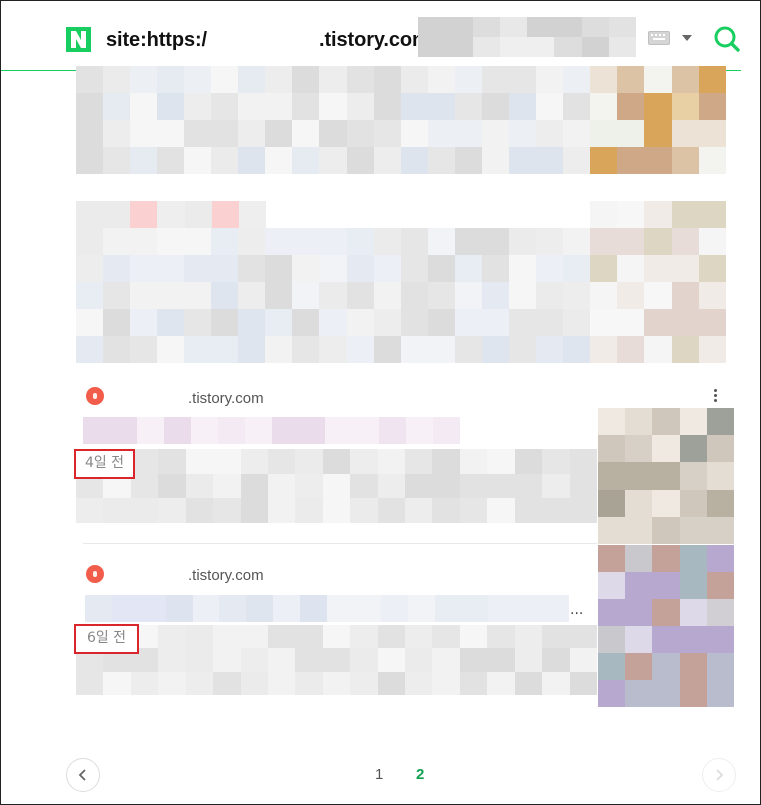  Describe the element at coordinates (263, 38) in the screenshot. I see `query-masked-text` at that location.